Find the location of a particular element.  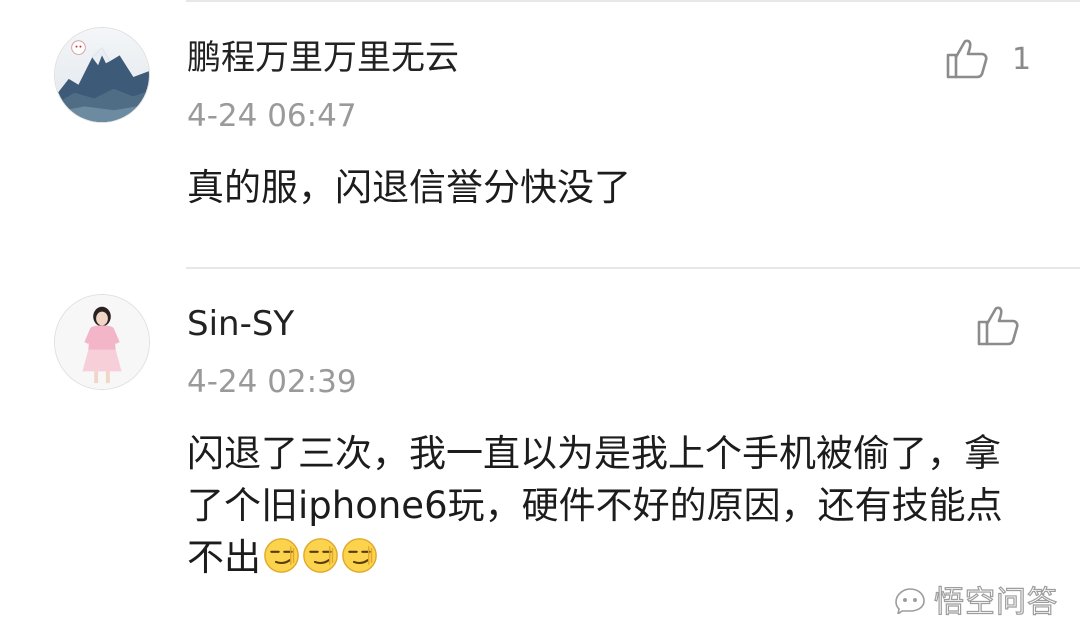

mountain-avatar-icon is located at coordinates (102, 75).